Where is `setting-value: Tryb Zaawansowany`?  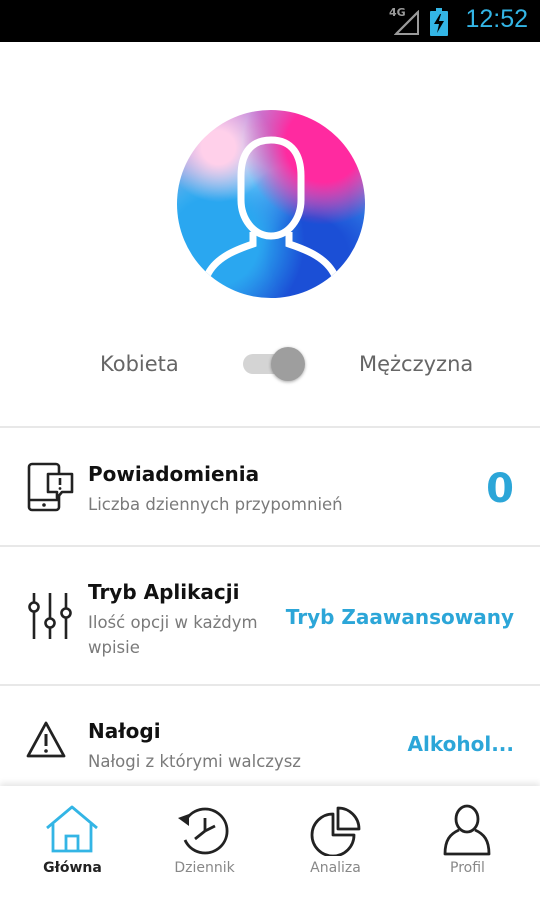 setting-value: Tryb Zaawansowany is located at coordinates (400, 617).